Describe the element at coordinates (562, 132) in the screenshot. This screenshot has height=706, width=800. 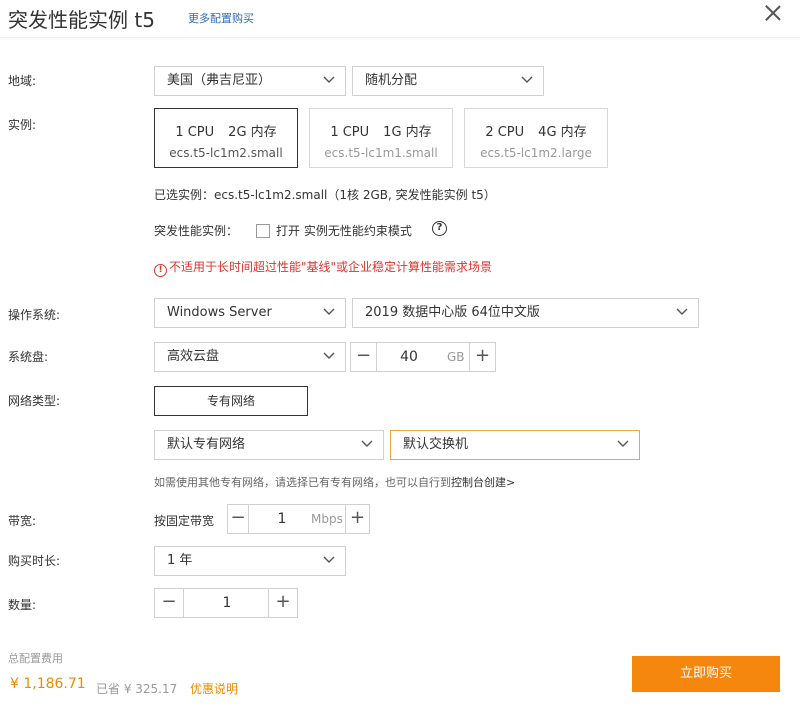
I see `instance-mem: 4G 内存` at that location.